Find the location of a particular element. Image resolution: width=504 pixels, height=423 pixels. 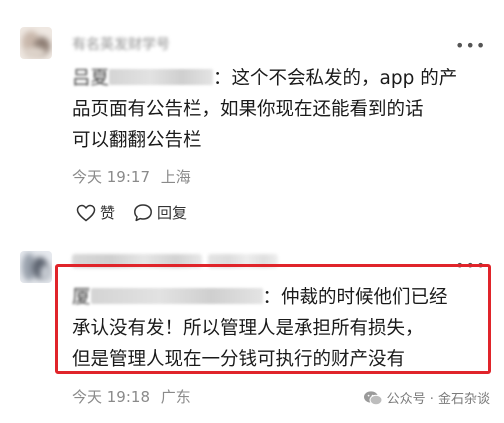

reply-label: 回复 is located at coordinates (172, 213).